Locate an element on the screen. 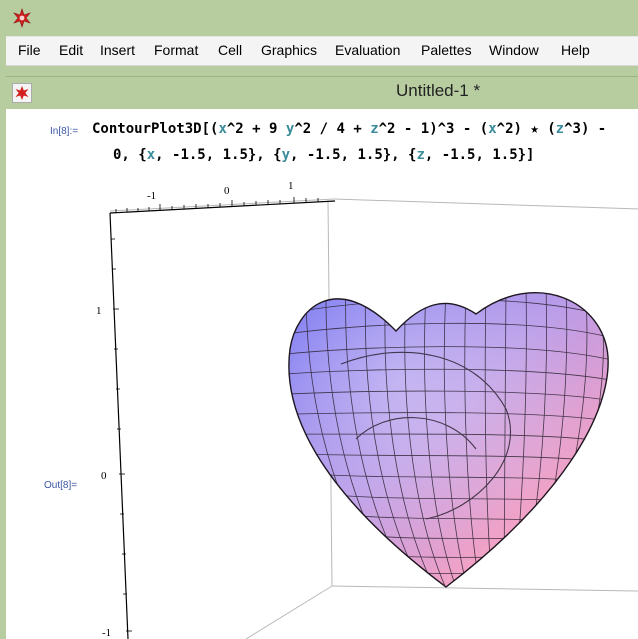 The image size is (638, 639). top-axis-tick-label: 1 is located at coordinates (291, 186).